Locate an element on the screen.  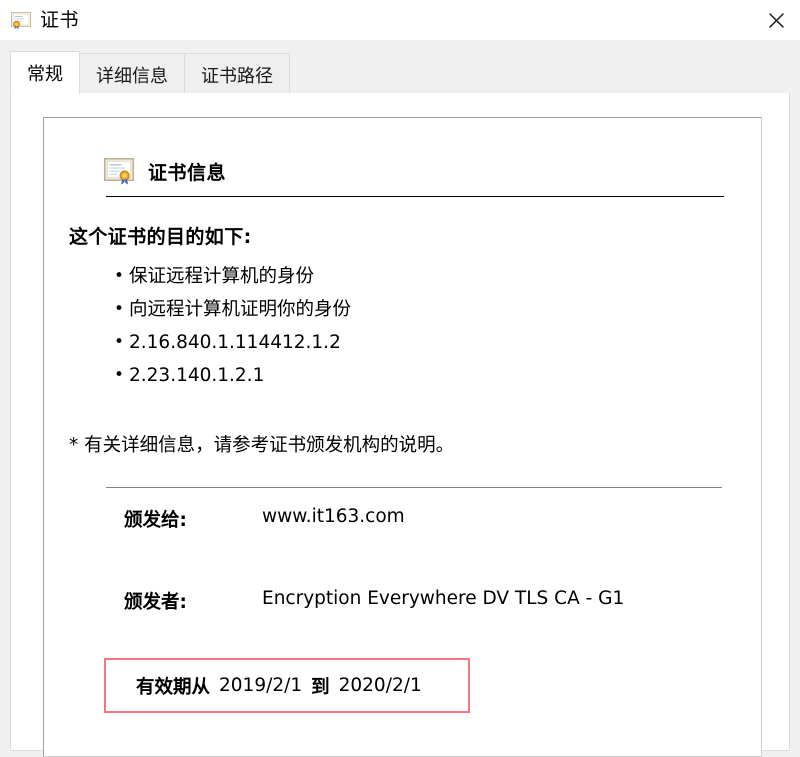
tab-list: 常规 详细信息 证书路径 is located at coordinates (150, 73).